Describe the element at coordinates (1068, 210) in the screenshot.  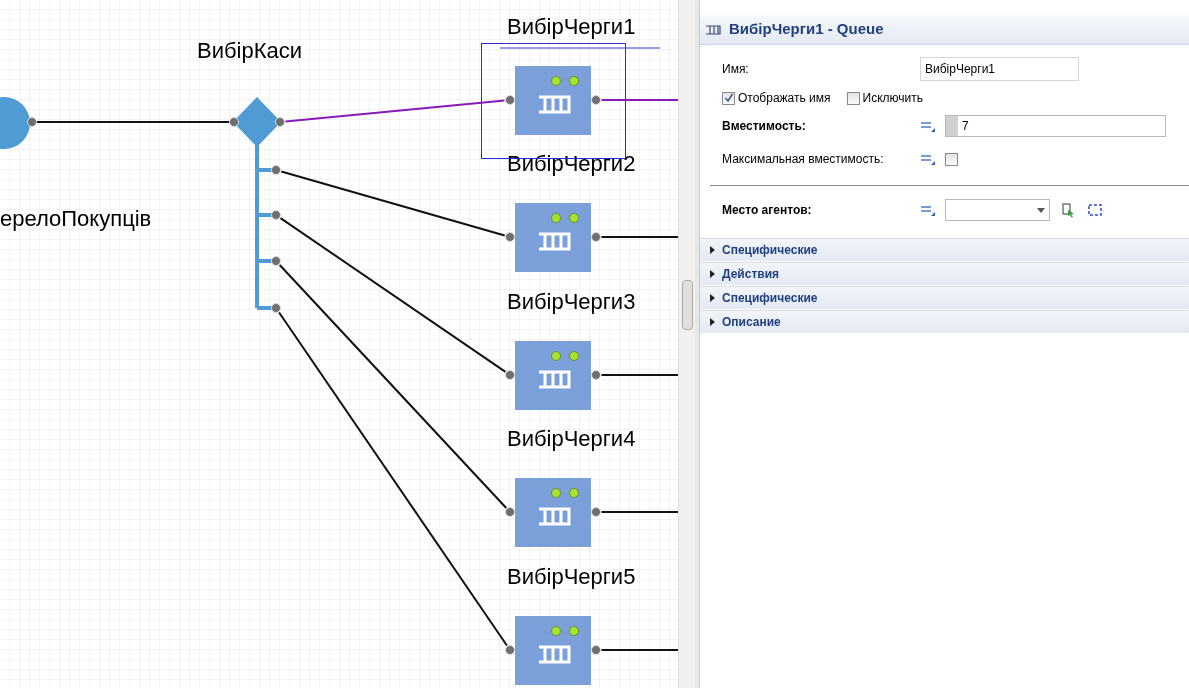
I see `pick-location-icon` at that location.